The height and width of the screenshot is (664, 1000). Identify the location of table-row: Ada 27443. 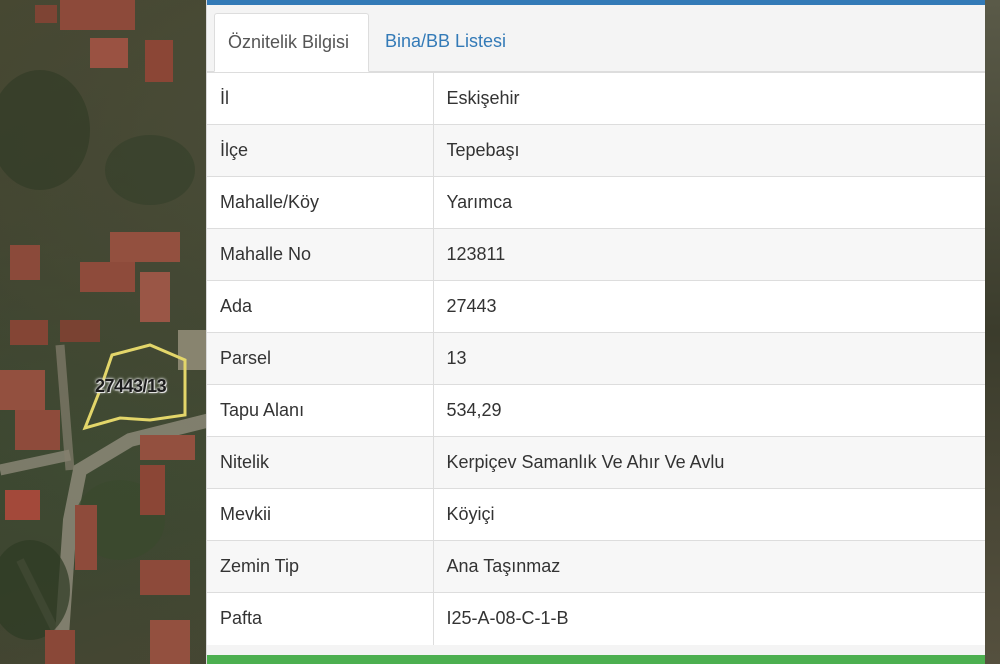
(596, 306).